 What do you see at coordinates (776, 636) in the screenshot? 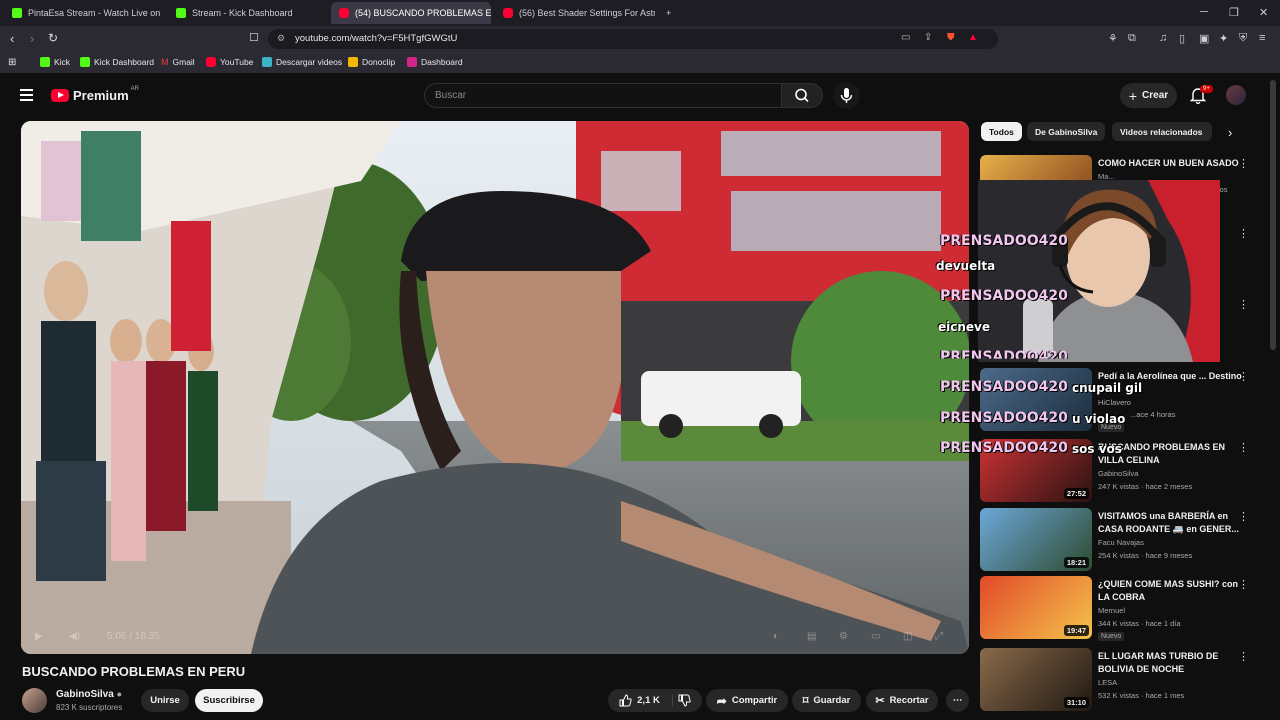
I see `autoplay-icon: ◐` at bounding box center [776, 636].